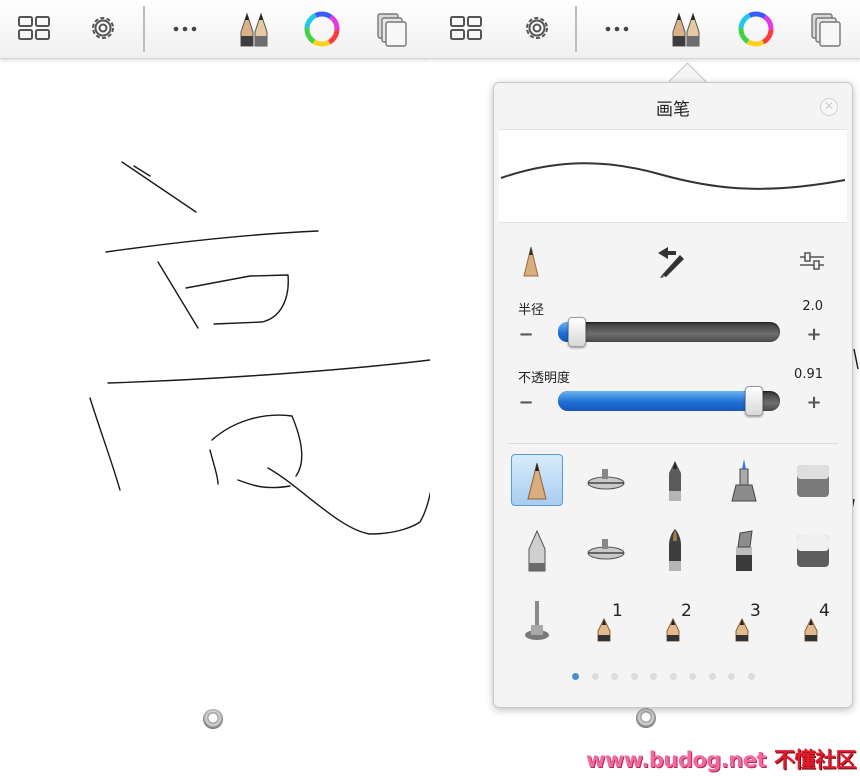  Describe the element at coordinates (744, 481) in the screenshot. I see `brush-marker` at that location.